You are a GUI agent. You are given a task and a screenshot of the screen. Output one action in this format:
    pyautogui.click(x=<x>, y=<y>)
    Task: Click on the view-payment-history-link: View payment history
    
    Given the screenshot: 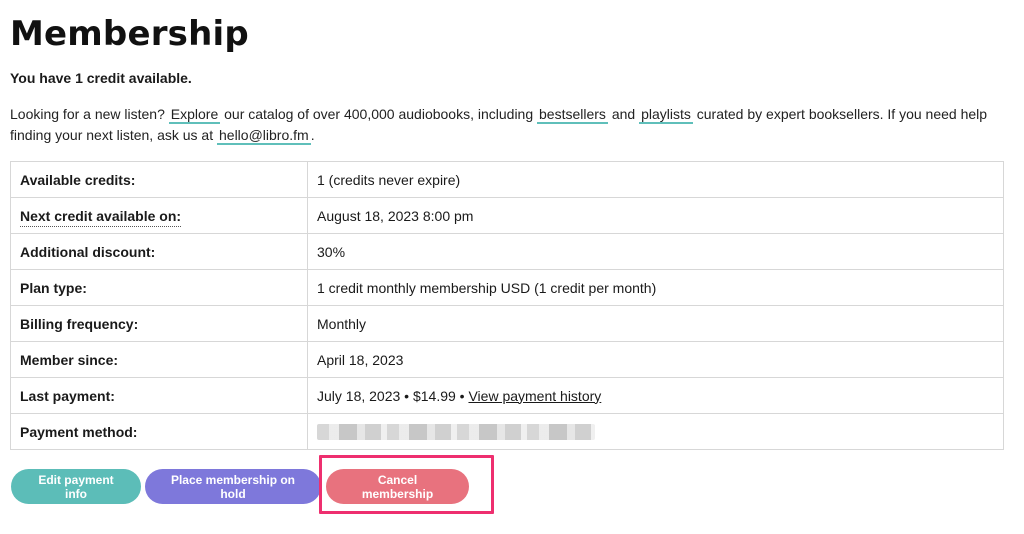 What is the action you would take?
    pyautogui.click(x=534, y=396)
    